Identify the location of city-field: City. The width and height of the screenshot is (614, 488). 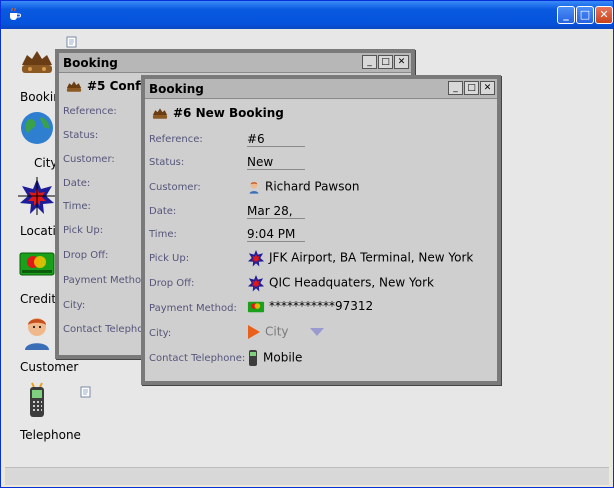
(287, 332).